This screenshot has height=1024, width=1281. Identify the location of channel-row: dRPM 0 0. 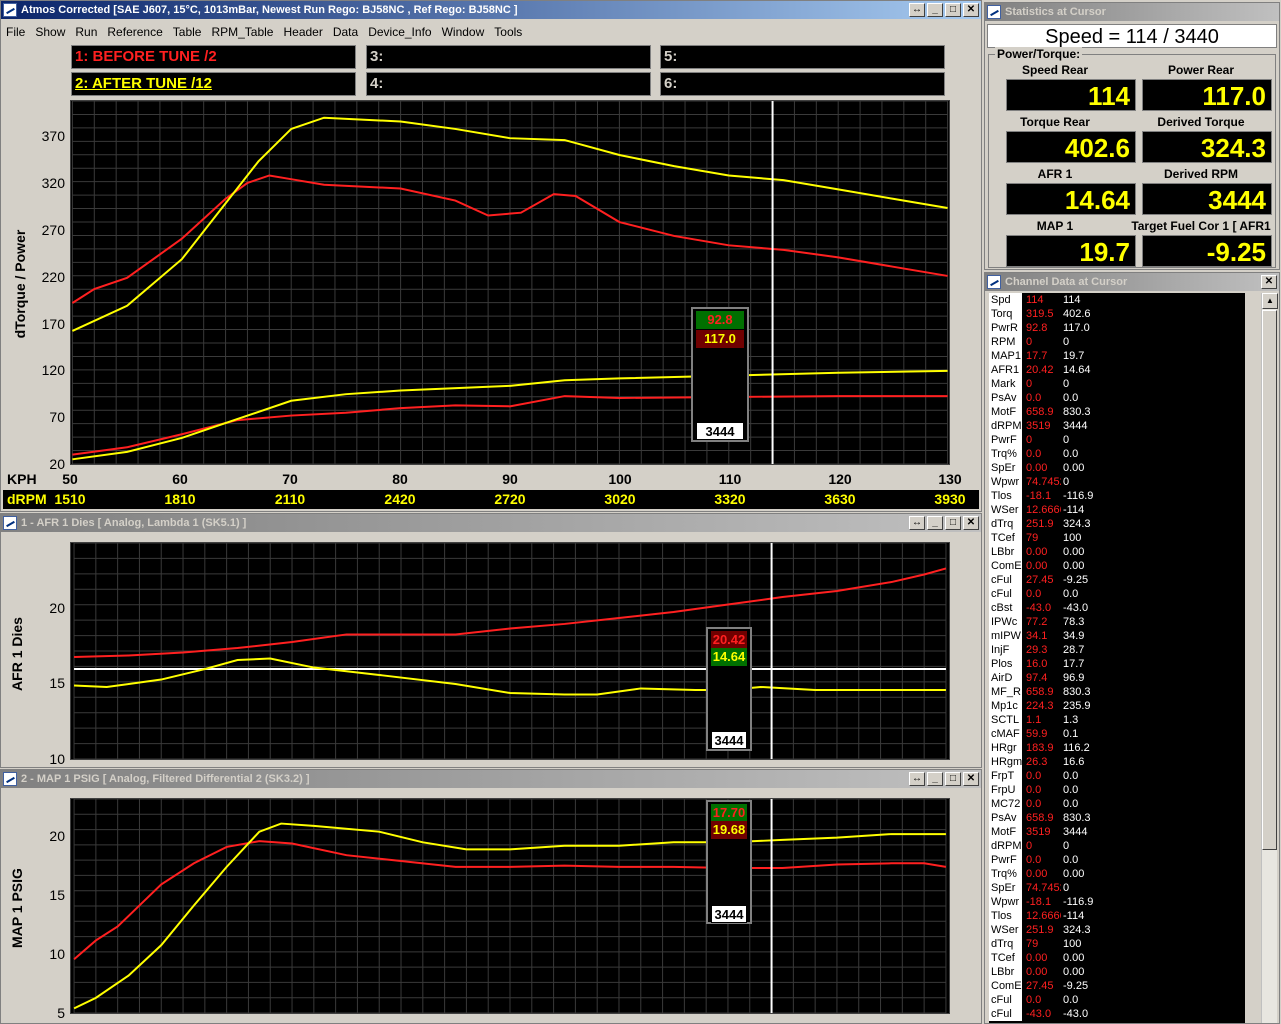
(1117, 846).